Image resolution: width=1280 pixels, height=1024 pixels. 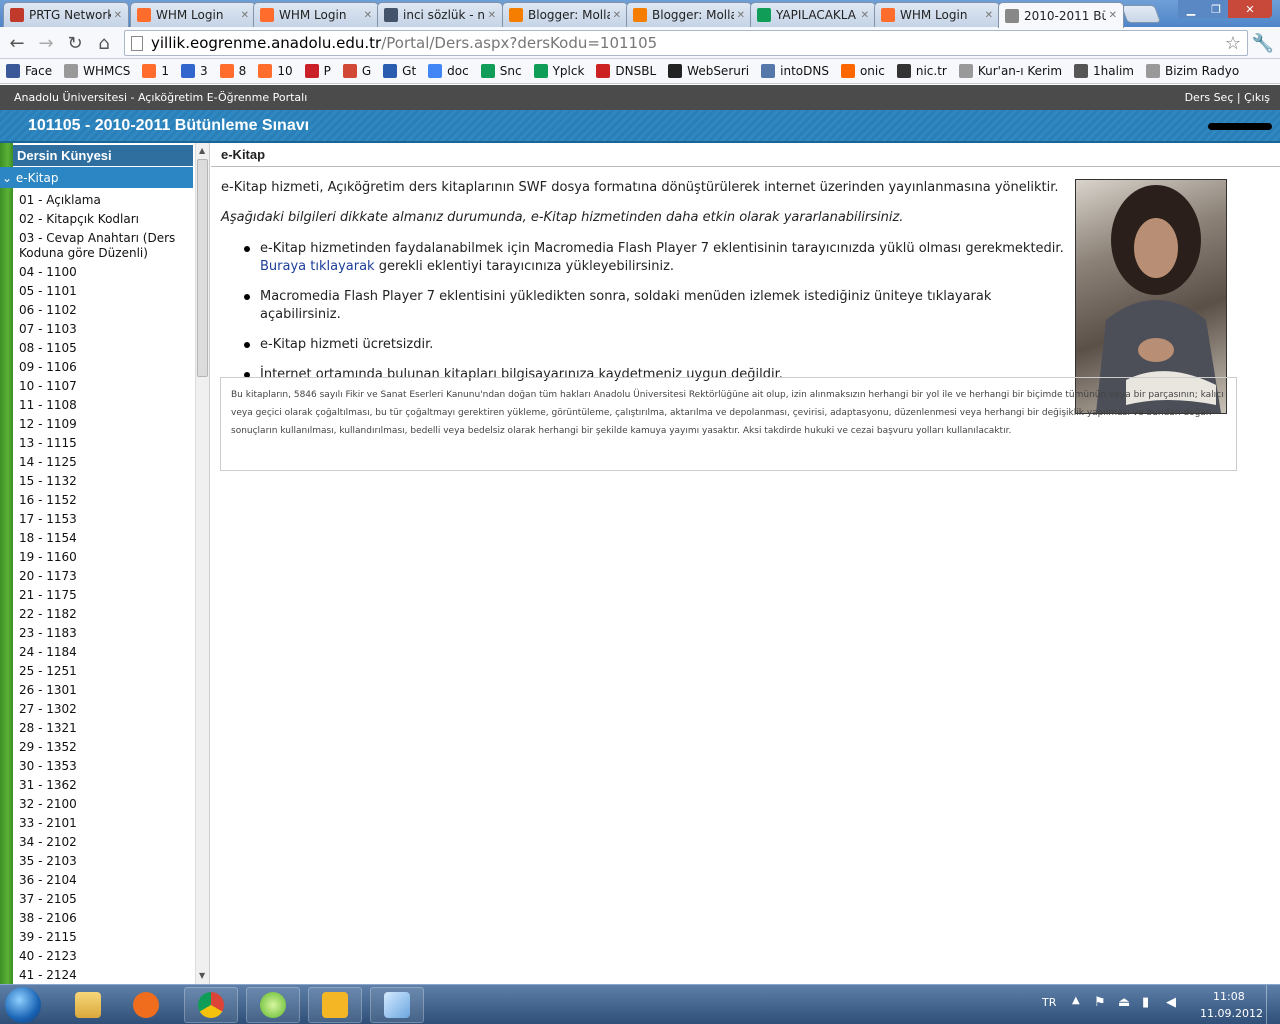 I want to click on sidebar-item: 38 - 2106, so click(x=106, y=918).